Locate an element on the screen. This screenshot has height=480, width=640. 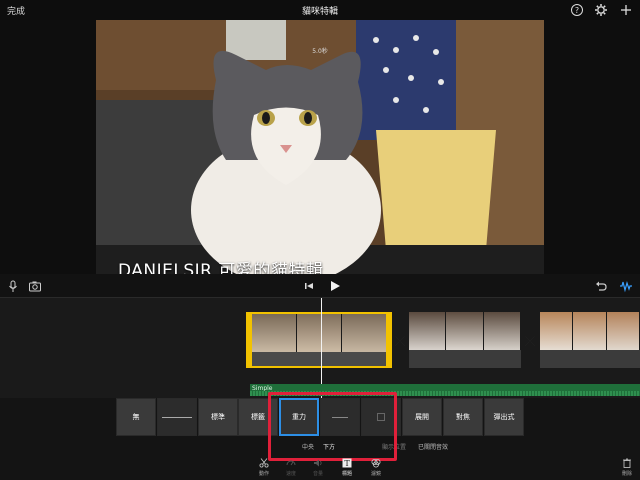
tool-volume: 音量 is located at coordinates (318, 469).